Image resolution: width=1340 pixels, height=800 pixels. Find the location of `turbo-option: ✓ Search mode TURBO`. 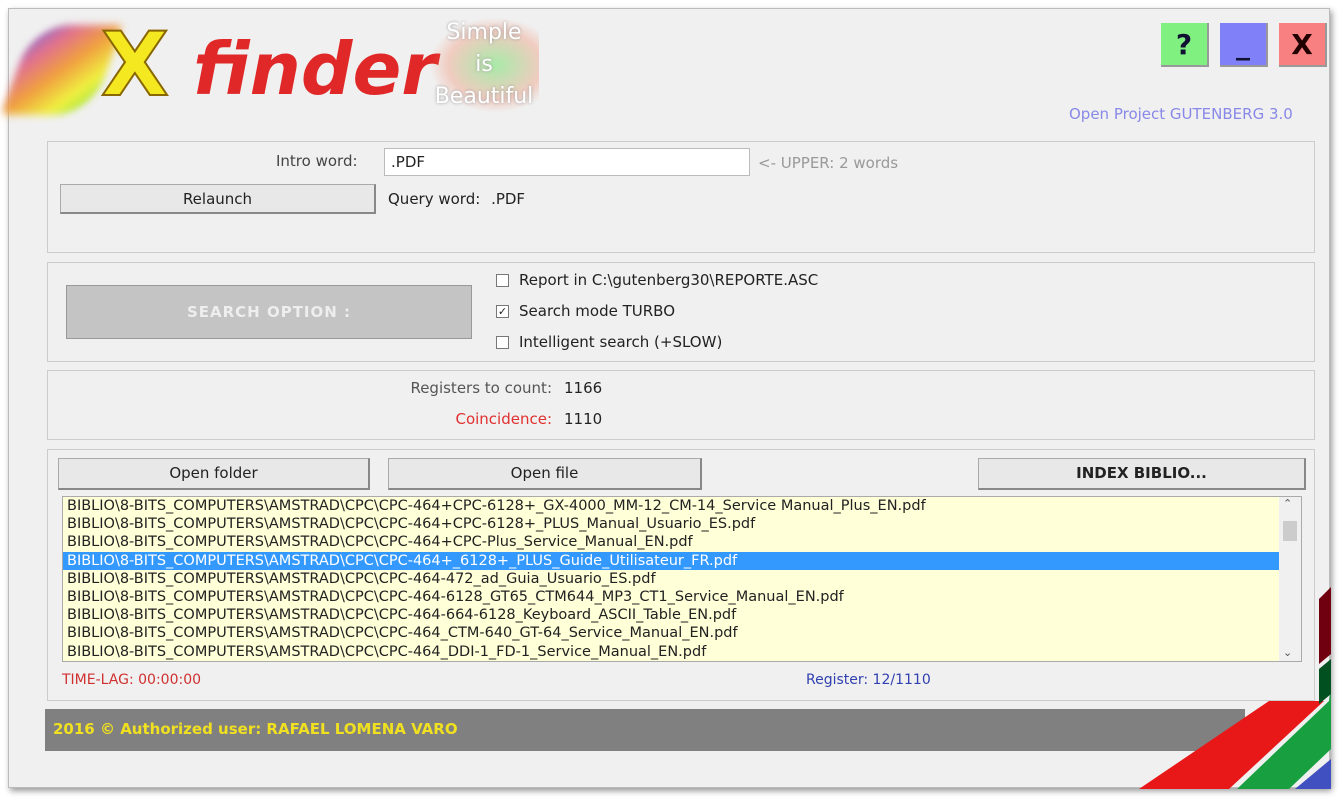

turbo-option: ✓ Search mode TURBO is located at coordinates (585, 311).